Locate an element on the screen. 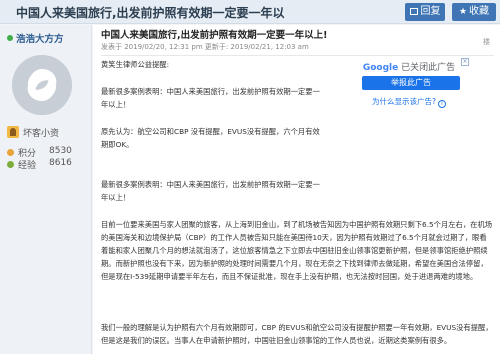 This screenshot has height=354, width=500. why-this-ad-label: 为什么显示该广告? is located at coordinates (404, 101).